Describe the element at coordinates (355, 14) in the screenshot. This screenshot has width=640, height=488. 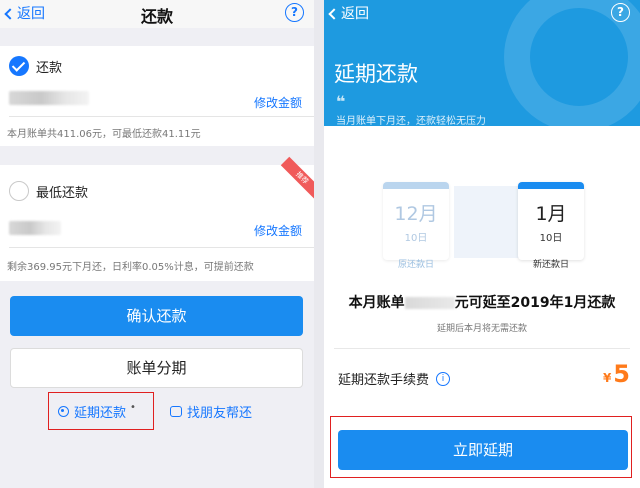
I see `back-label: 返回` at that location.